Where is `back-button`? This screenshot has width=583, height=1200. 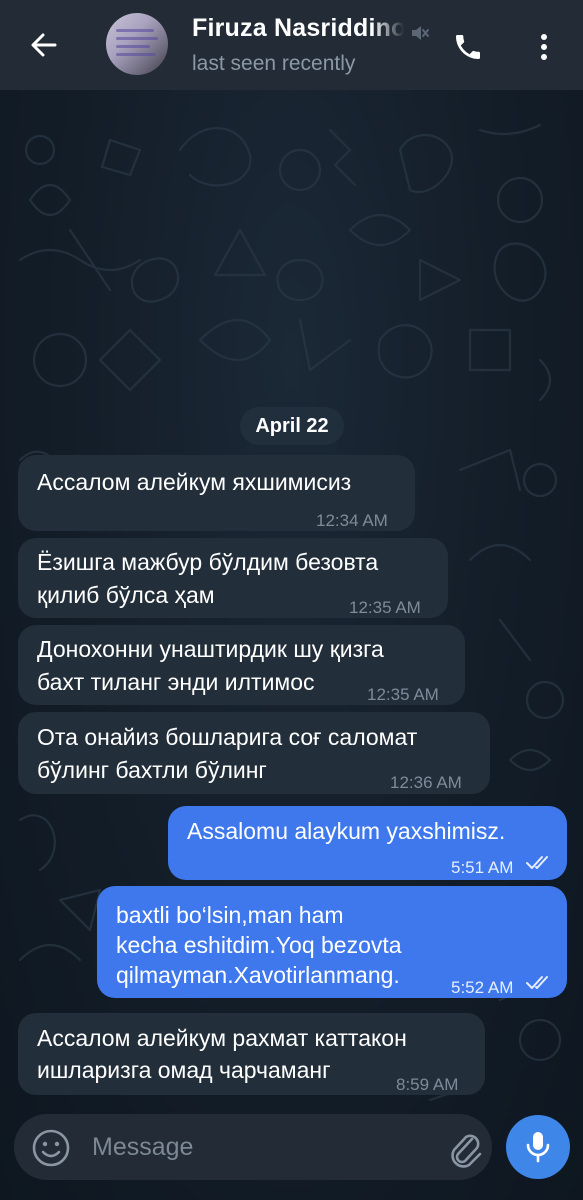
back-button is located at coordinates (44, 45).